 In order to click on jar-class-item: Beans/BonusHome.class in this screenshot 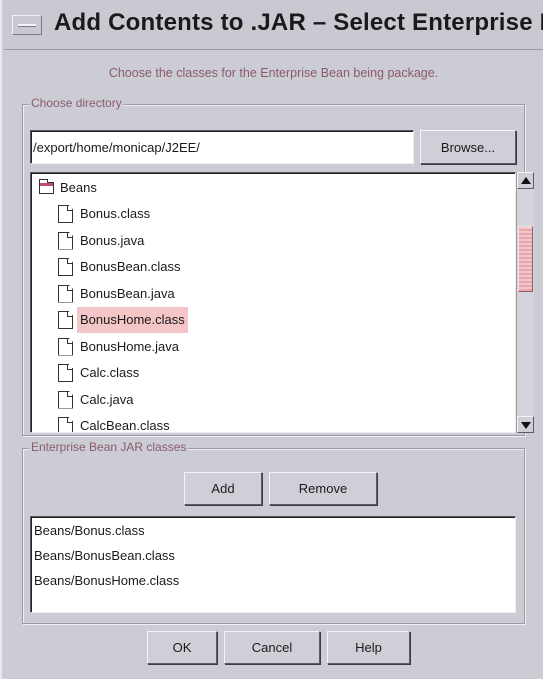, I will do `click(106, 581)`.